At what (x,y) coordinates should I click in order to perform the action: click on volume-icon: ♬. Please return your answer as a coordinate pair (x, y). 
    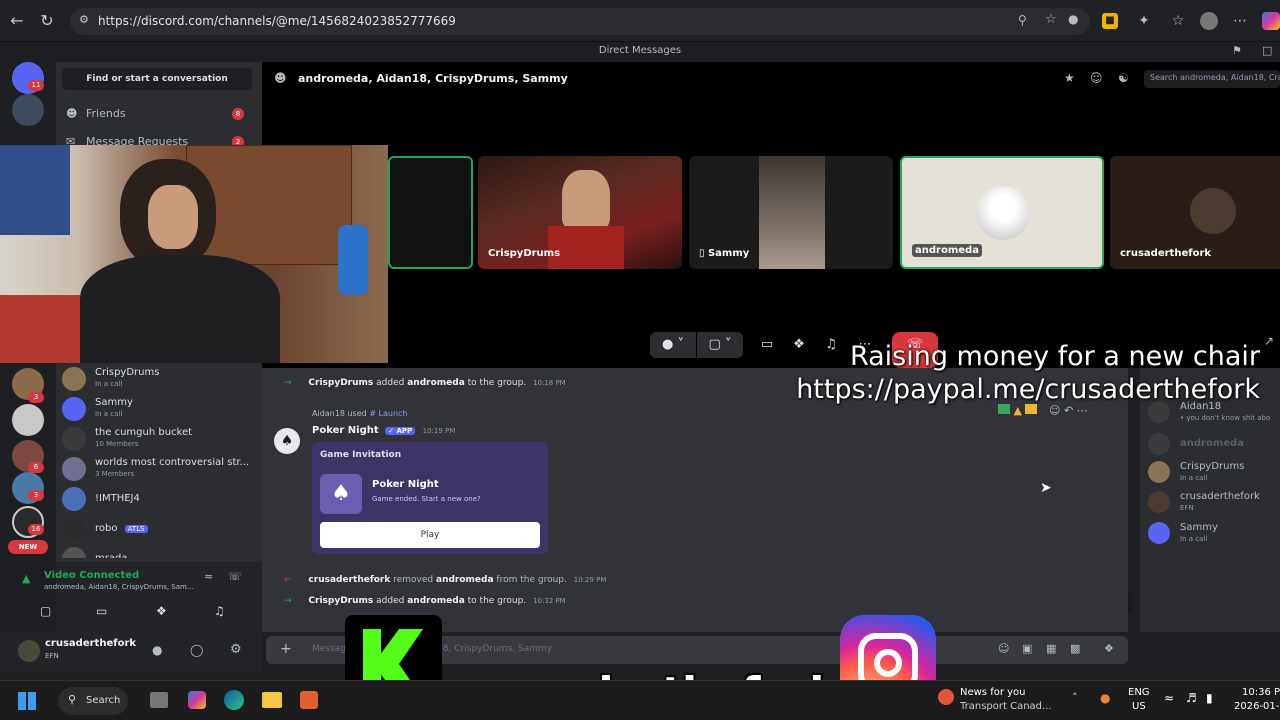
    Looking at the image, I should click on (1191, 698).